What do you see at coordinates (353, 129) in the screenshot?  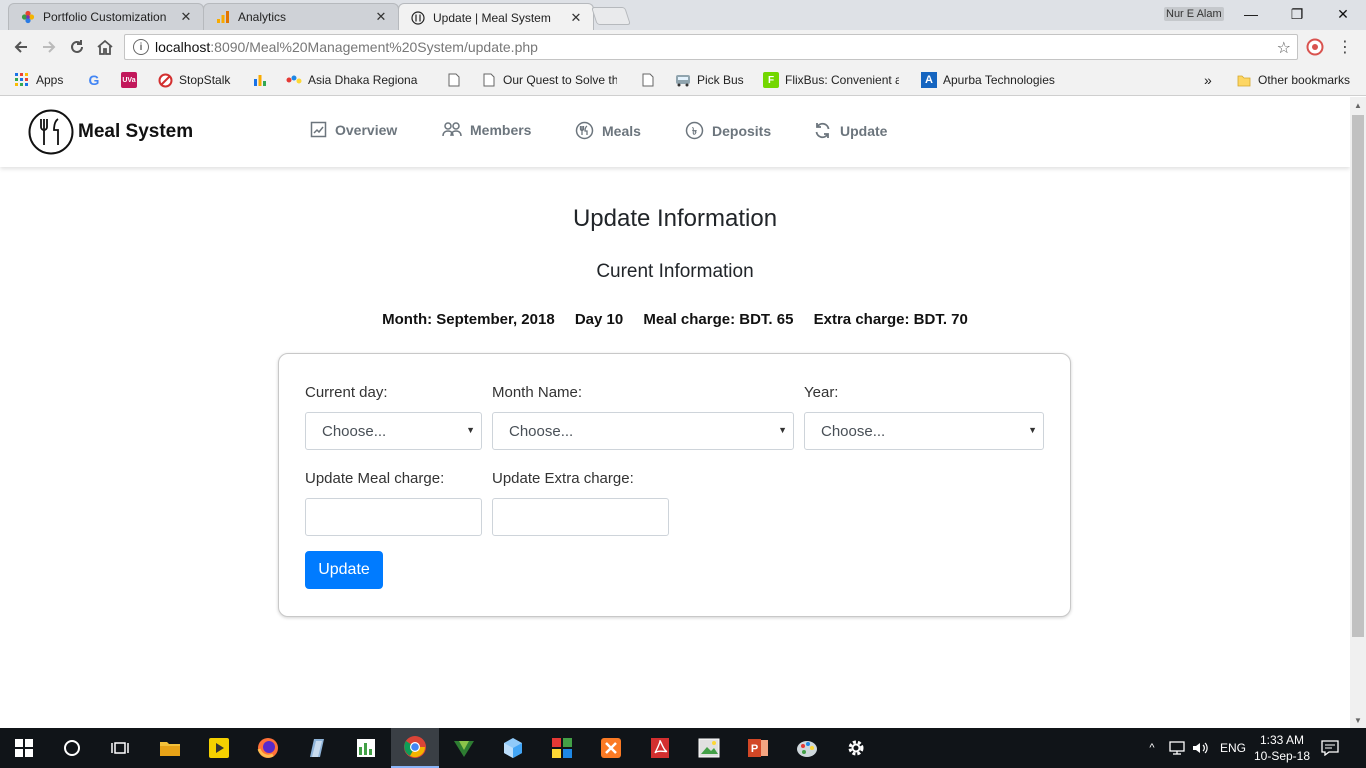 I see `nav-overview: Overview` at bounding box center [353, 129].